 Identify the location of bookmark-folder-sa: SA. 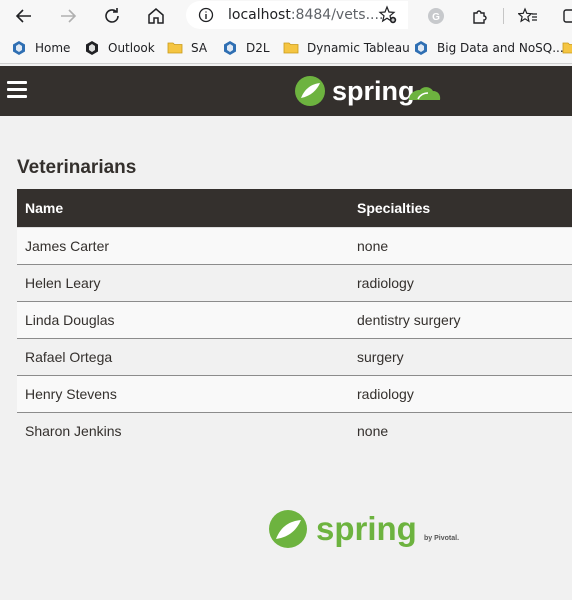
(187, 48).